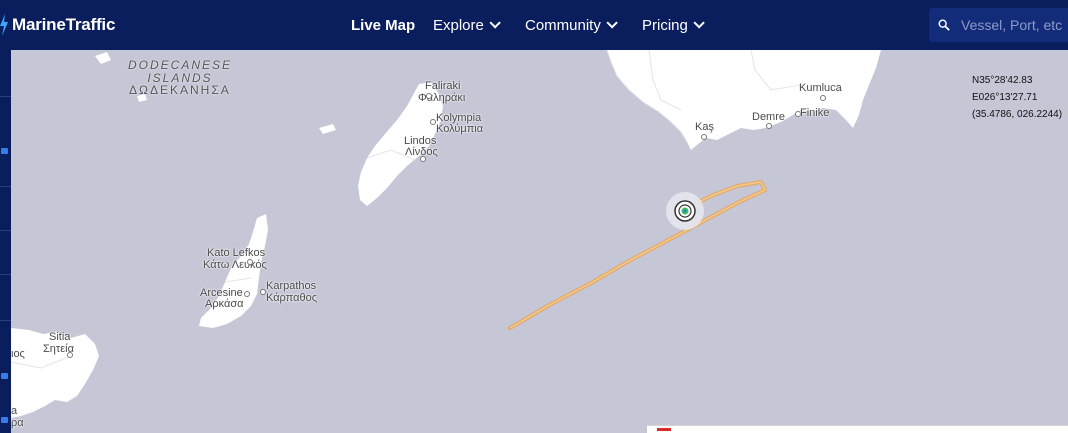  Describe the element at coordinates (769, 117) in the screenshot. I see `place-label-demre: Demre` at that location.